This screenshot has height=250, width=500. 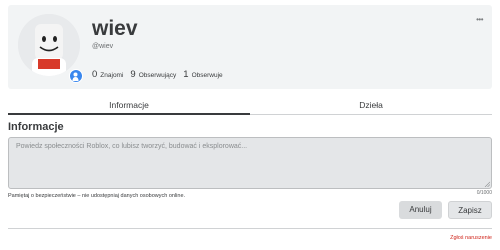 I want to click on profile-tabs: Informacje Dzieła, so click(x=250, y=105).